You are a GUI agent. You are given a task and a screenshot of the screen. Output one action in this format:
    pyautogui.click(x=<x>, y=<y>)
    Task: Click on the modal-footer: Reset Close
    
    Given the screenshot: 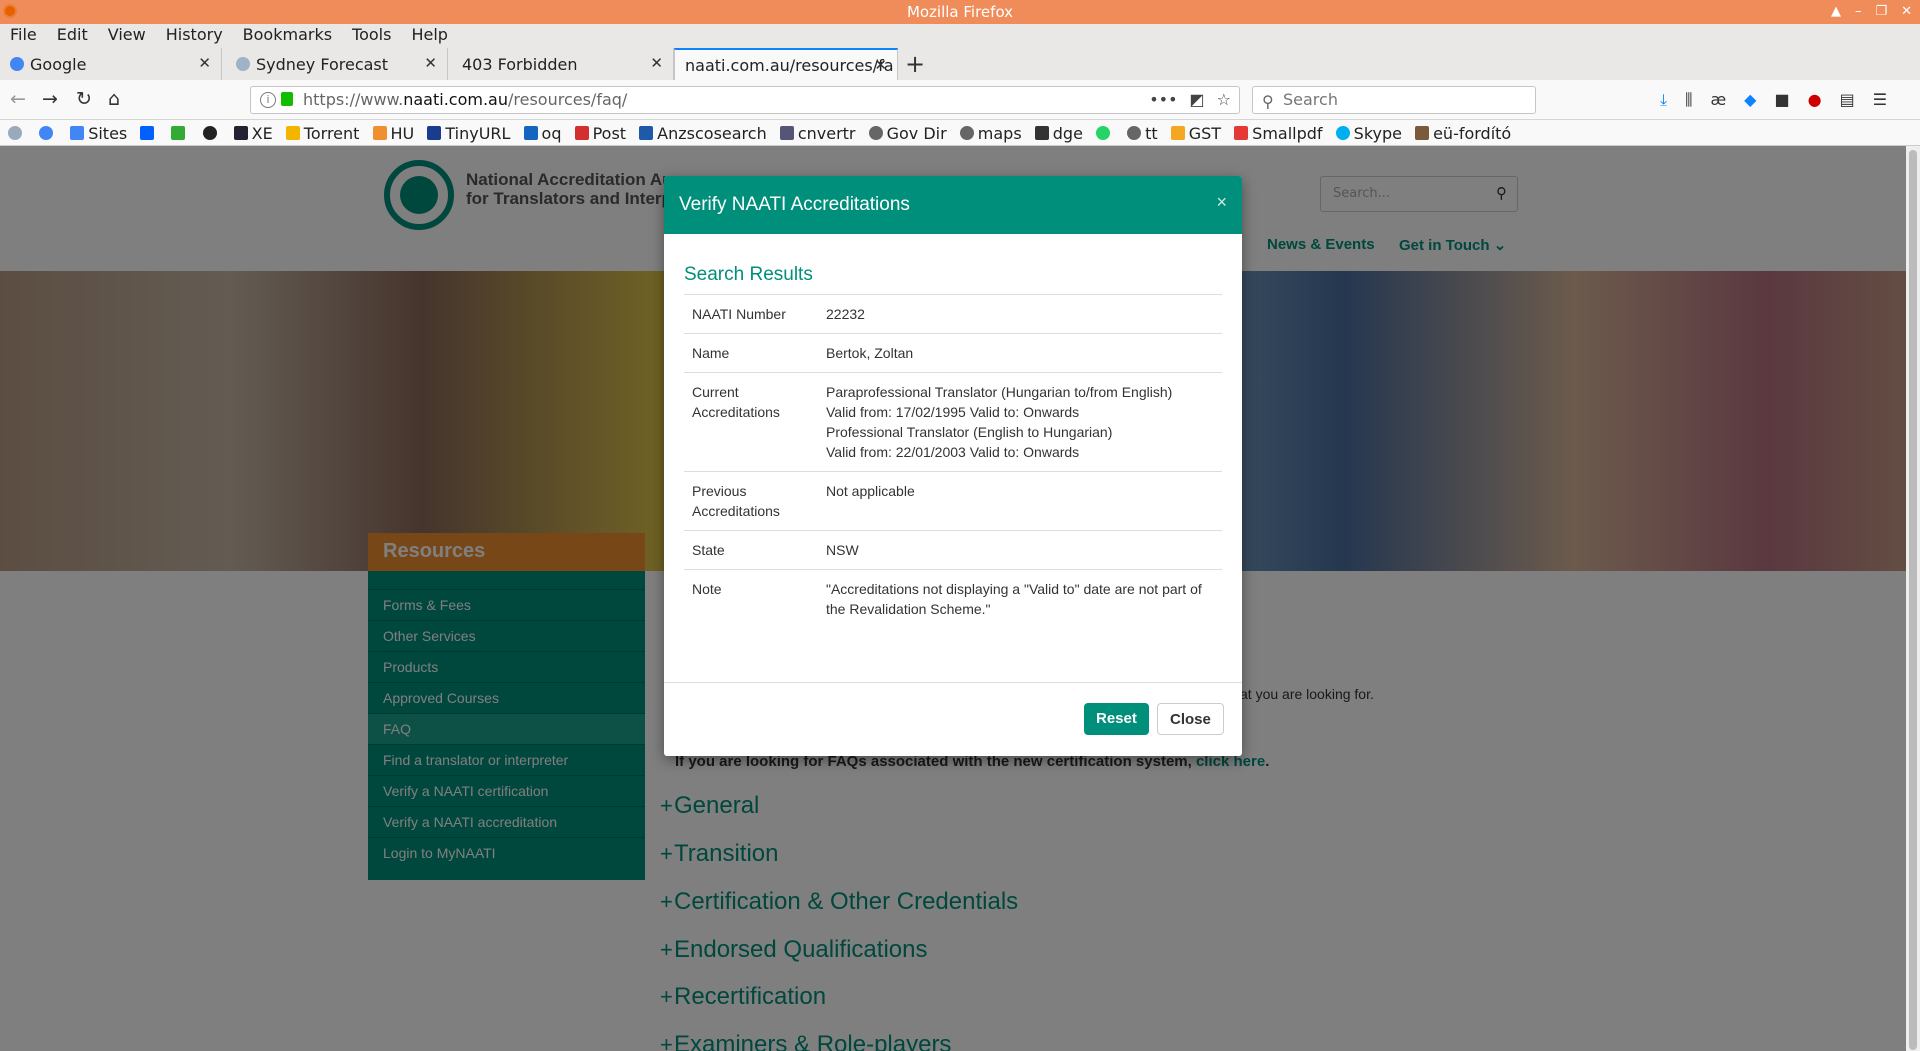 What is the action you would take?
    pyautogui.click(x=953, y=719)
    